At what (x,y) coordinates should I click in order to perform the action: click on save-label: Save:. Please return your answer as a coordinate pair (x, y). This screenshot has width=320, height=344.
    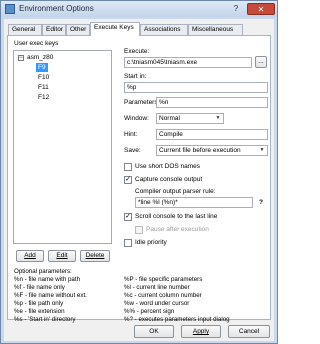
    Looking at the image, I should click on (132, 150).